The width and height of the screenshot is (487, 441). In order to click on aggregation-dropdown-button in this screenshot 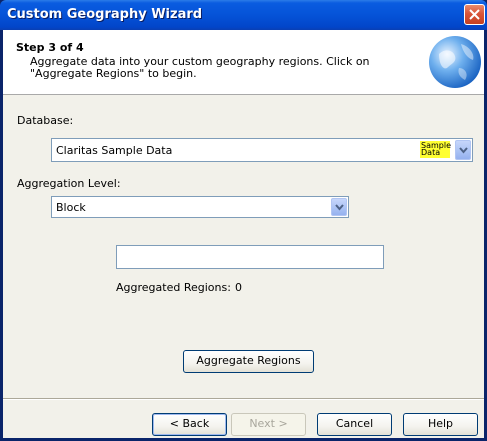, I will do `click(339, 207)`.